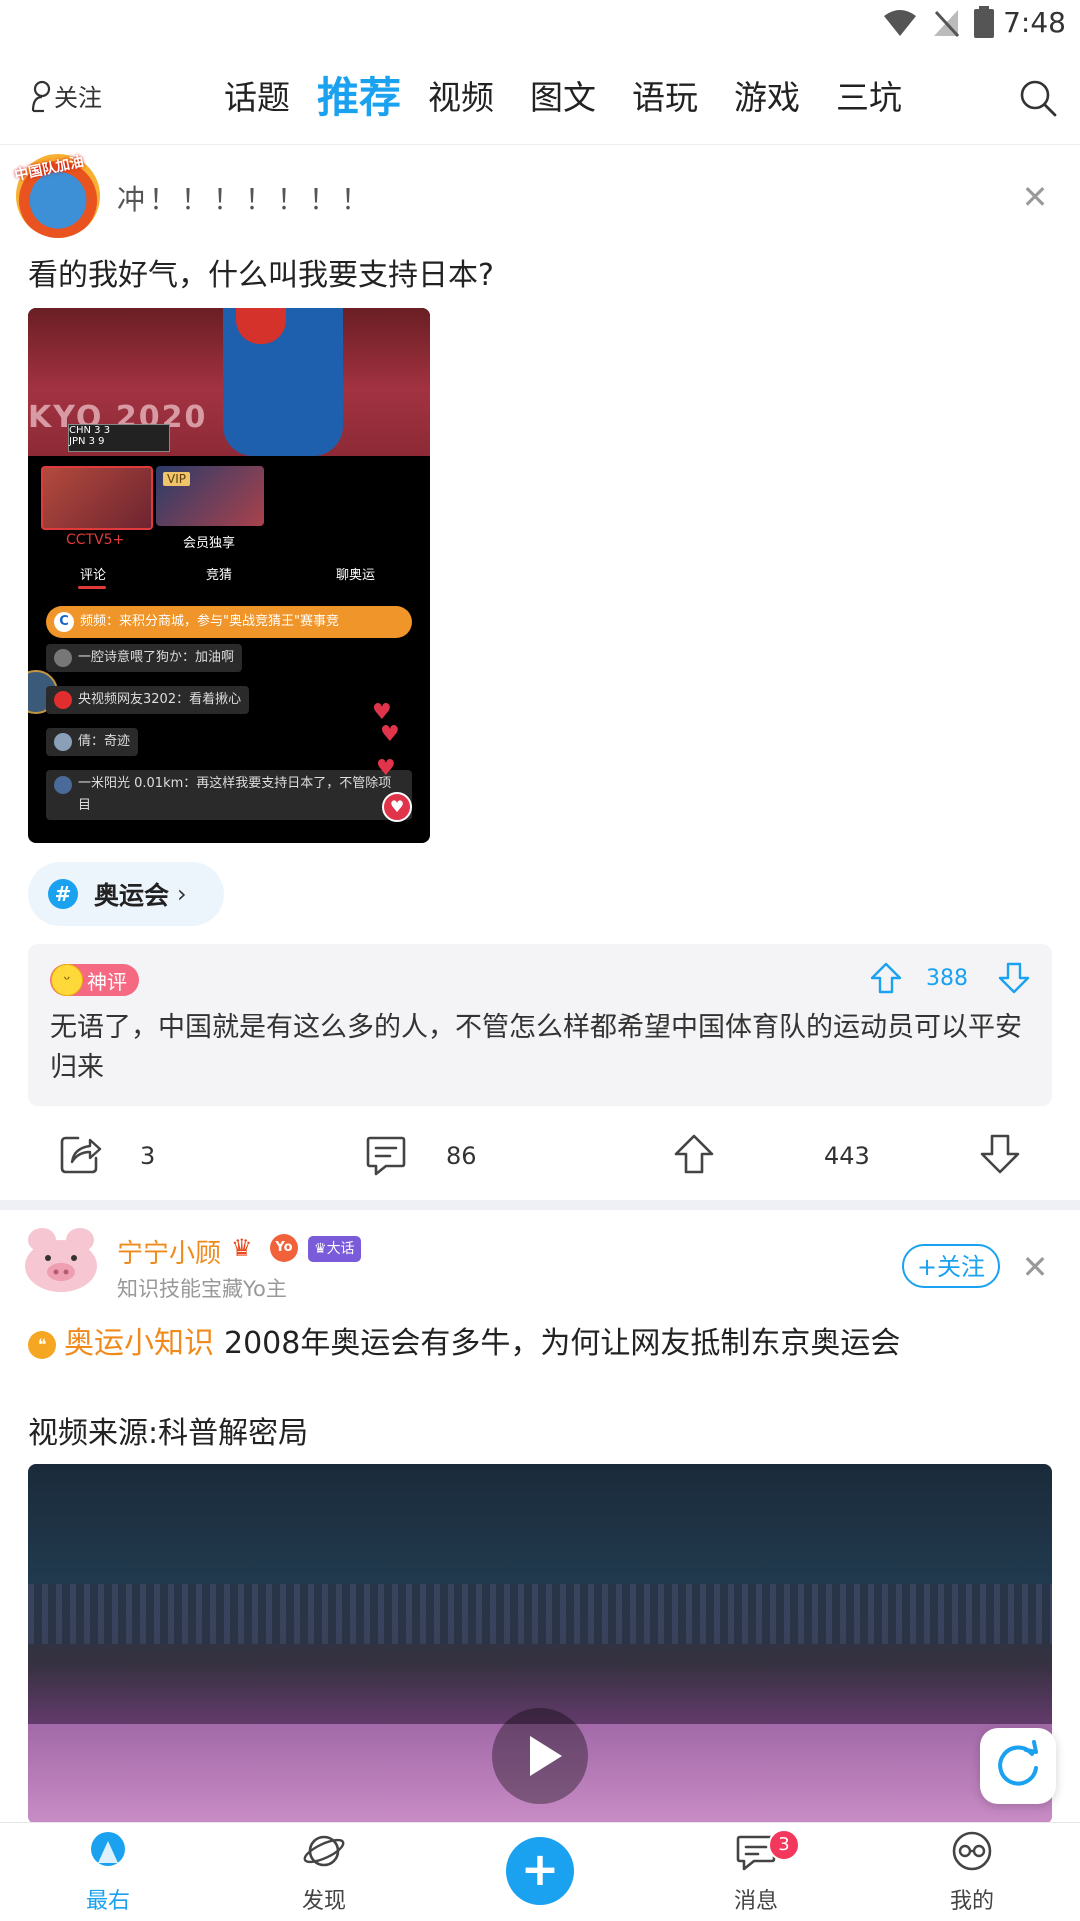 The height and width of the screenshot is (1921, 1080). Describe the element at coordinates (78, 98) in the screenshot. I see `follow-tab-label: 关注` at that location.